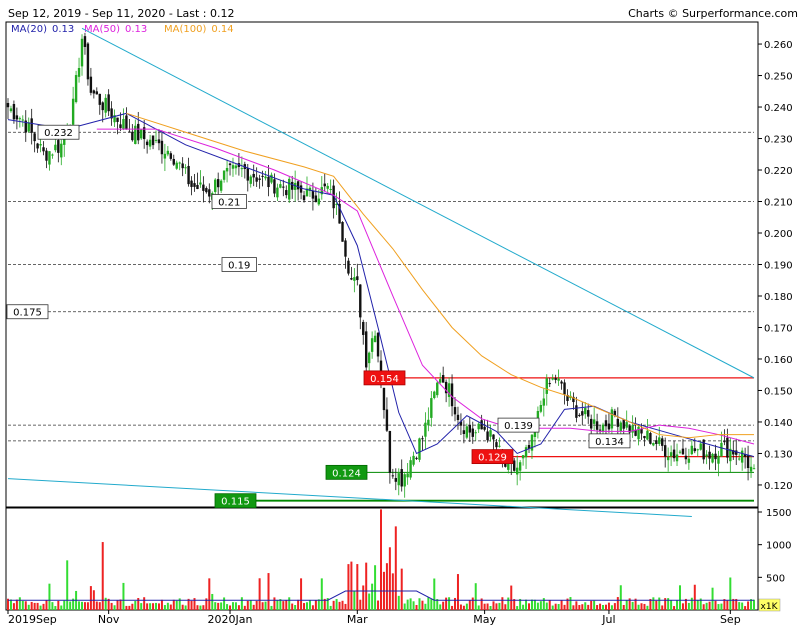 Image resolution: width=805 pixels, height=630 pixels. I want to click on dashed-level-label: 0.21, so click(229, 201).